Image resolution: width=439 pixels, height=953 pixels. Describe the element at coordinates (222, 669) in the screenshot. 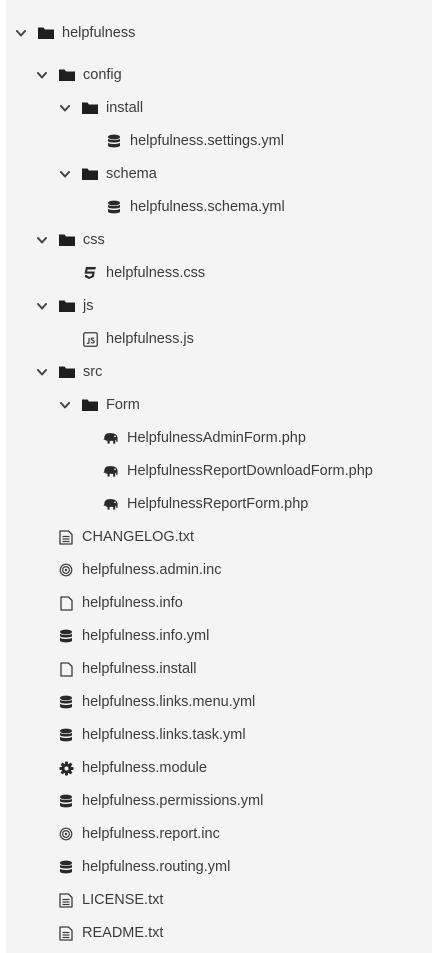

I see `tree-item-install-file: helpfulness.install` at that location.